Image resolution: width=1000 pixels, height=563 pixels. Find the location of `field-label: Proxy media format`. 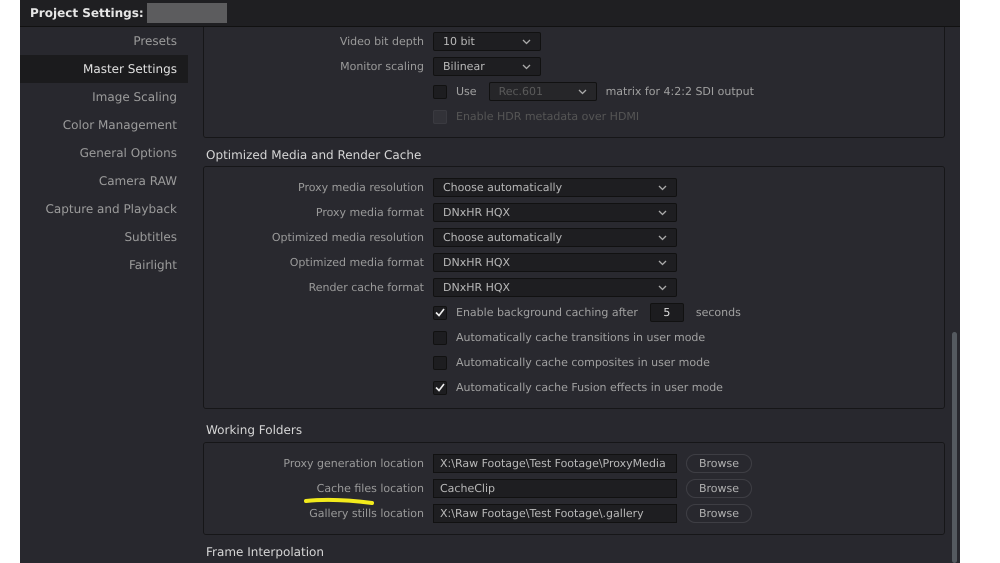

field-label: Proxy media format is located at coordinates (369, 213).